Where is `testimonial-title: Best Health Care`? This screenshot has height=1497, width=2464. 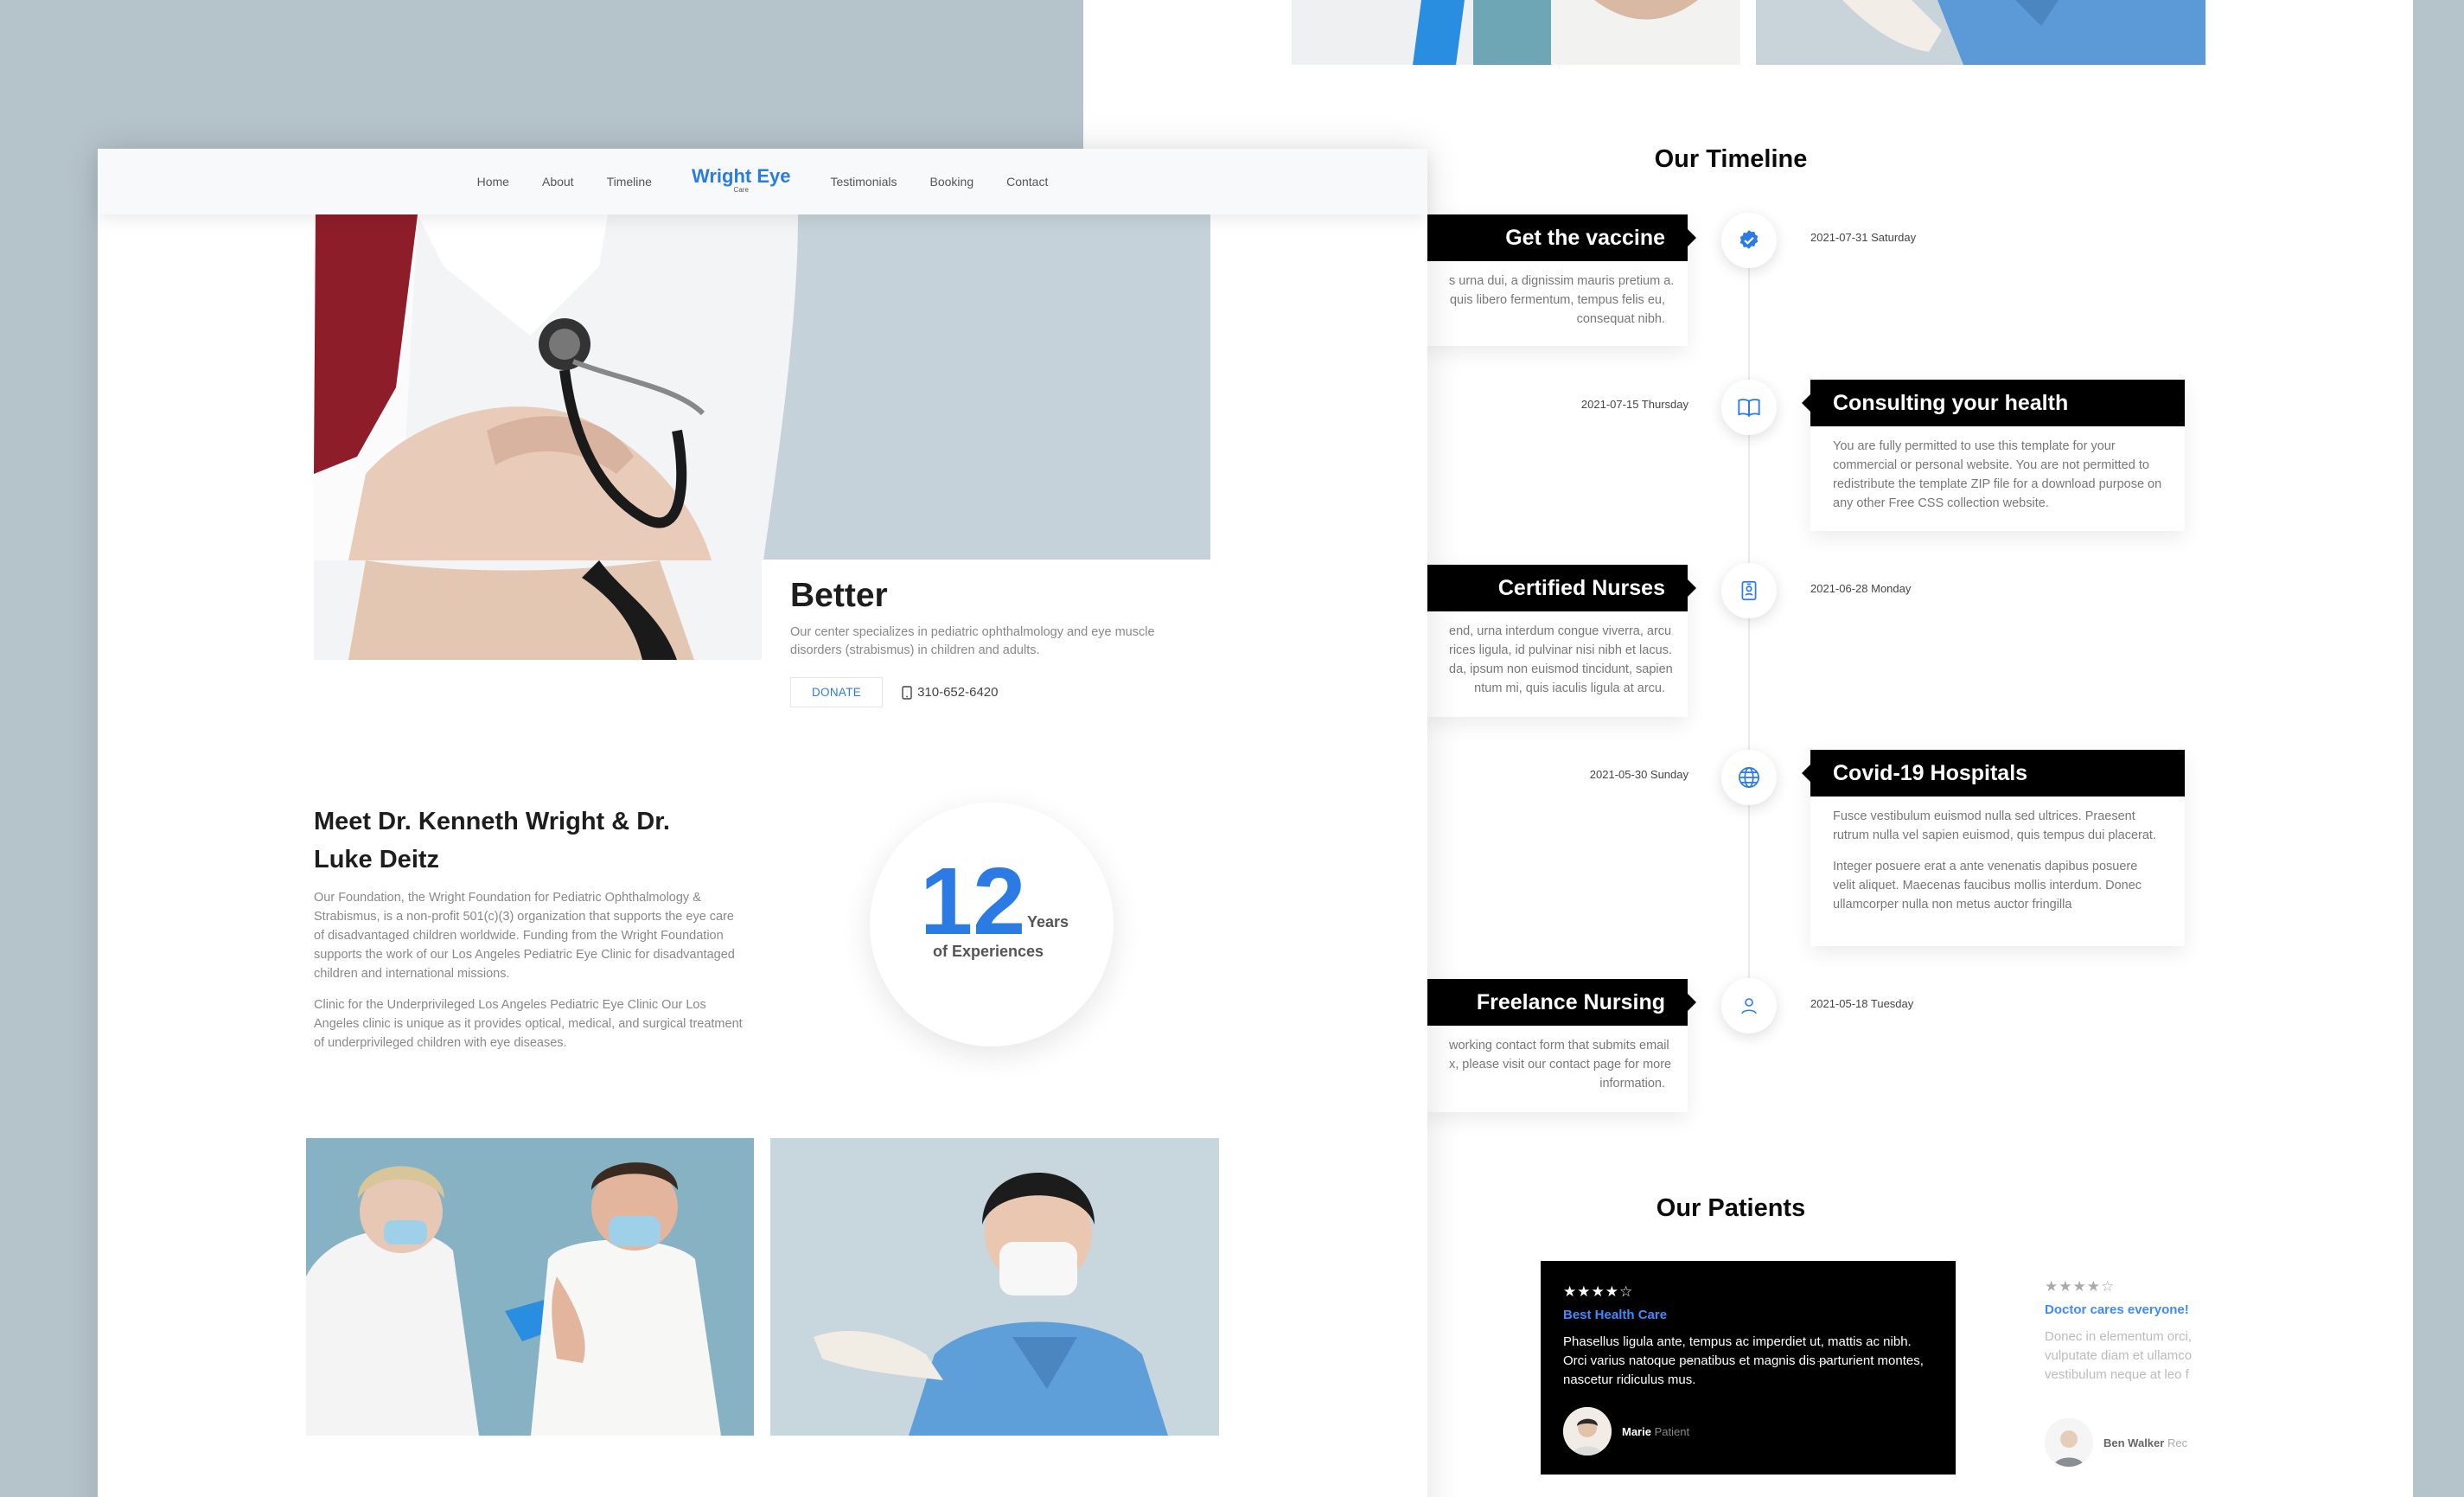 testimonial-title: Best Health Care is located at coordinates (1615, 1315).